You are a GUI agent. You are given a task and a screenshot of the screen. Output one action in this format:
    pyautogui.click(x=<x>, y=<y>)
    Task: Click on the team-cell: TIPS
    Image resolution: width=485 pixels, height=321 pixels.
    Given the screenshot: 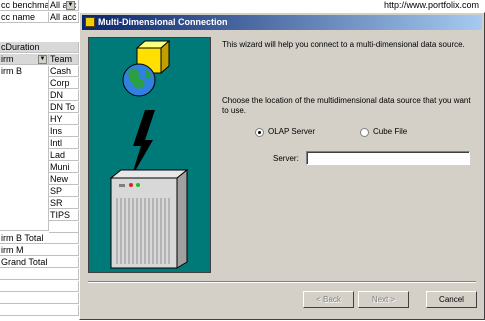 What is the action you would take?
    pyautogui.click(x=64, y=215)
    